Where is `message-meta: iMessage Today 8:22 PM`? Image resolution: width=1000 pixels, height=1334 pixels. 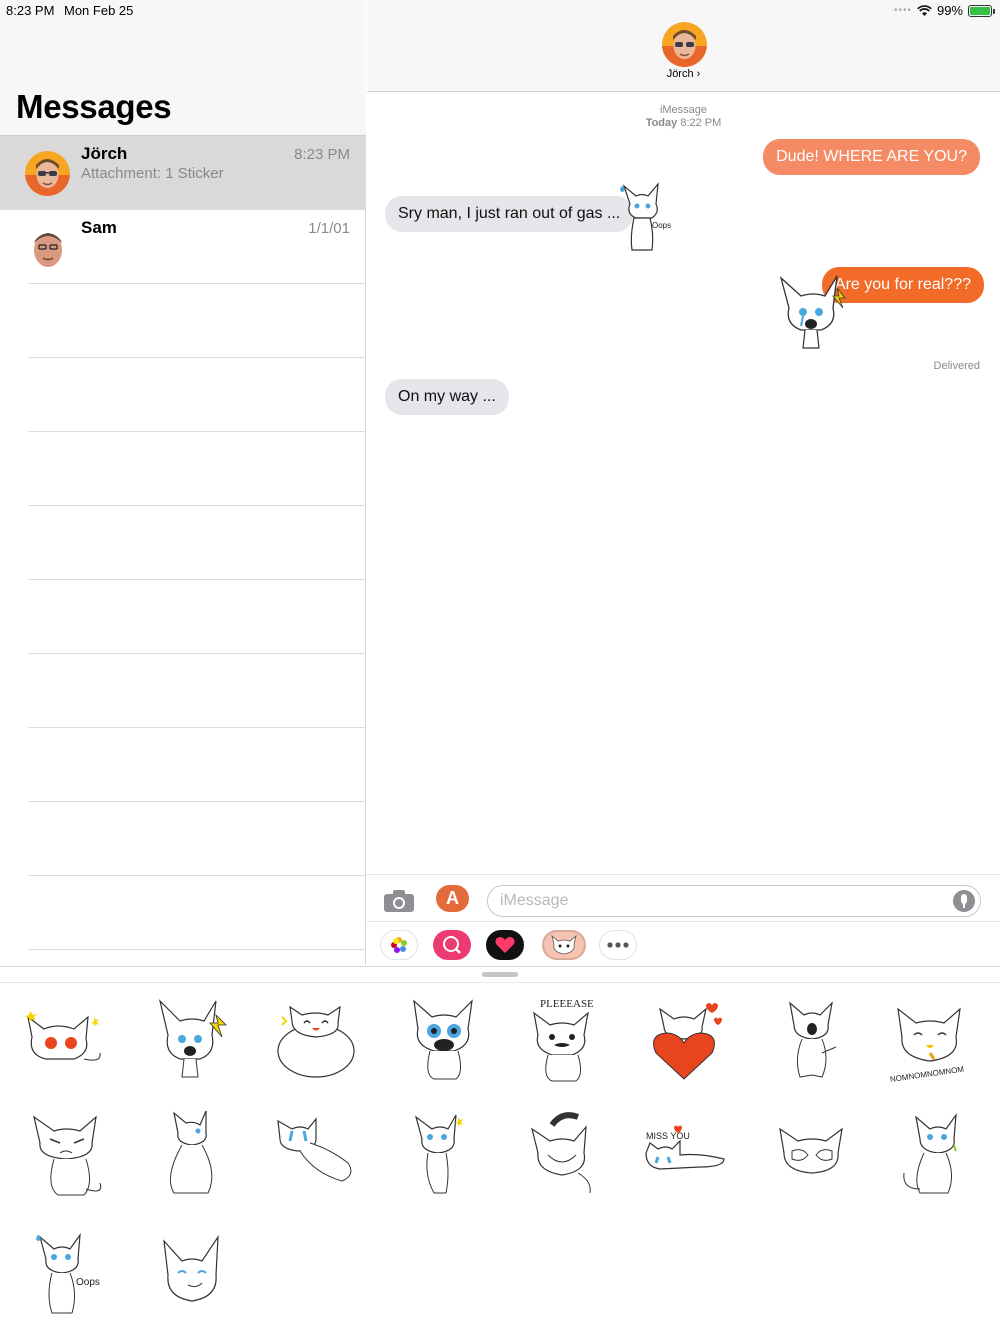
message-meta: iMessage Today 8:22 PM is located at coordinates (683, 117).